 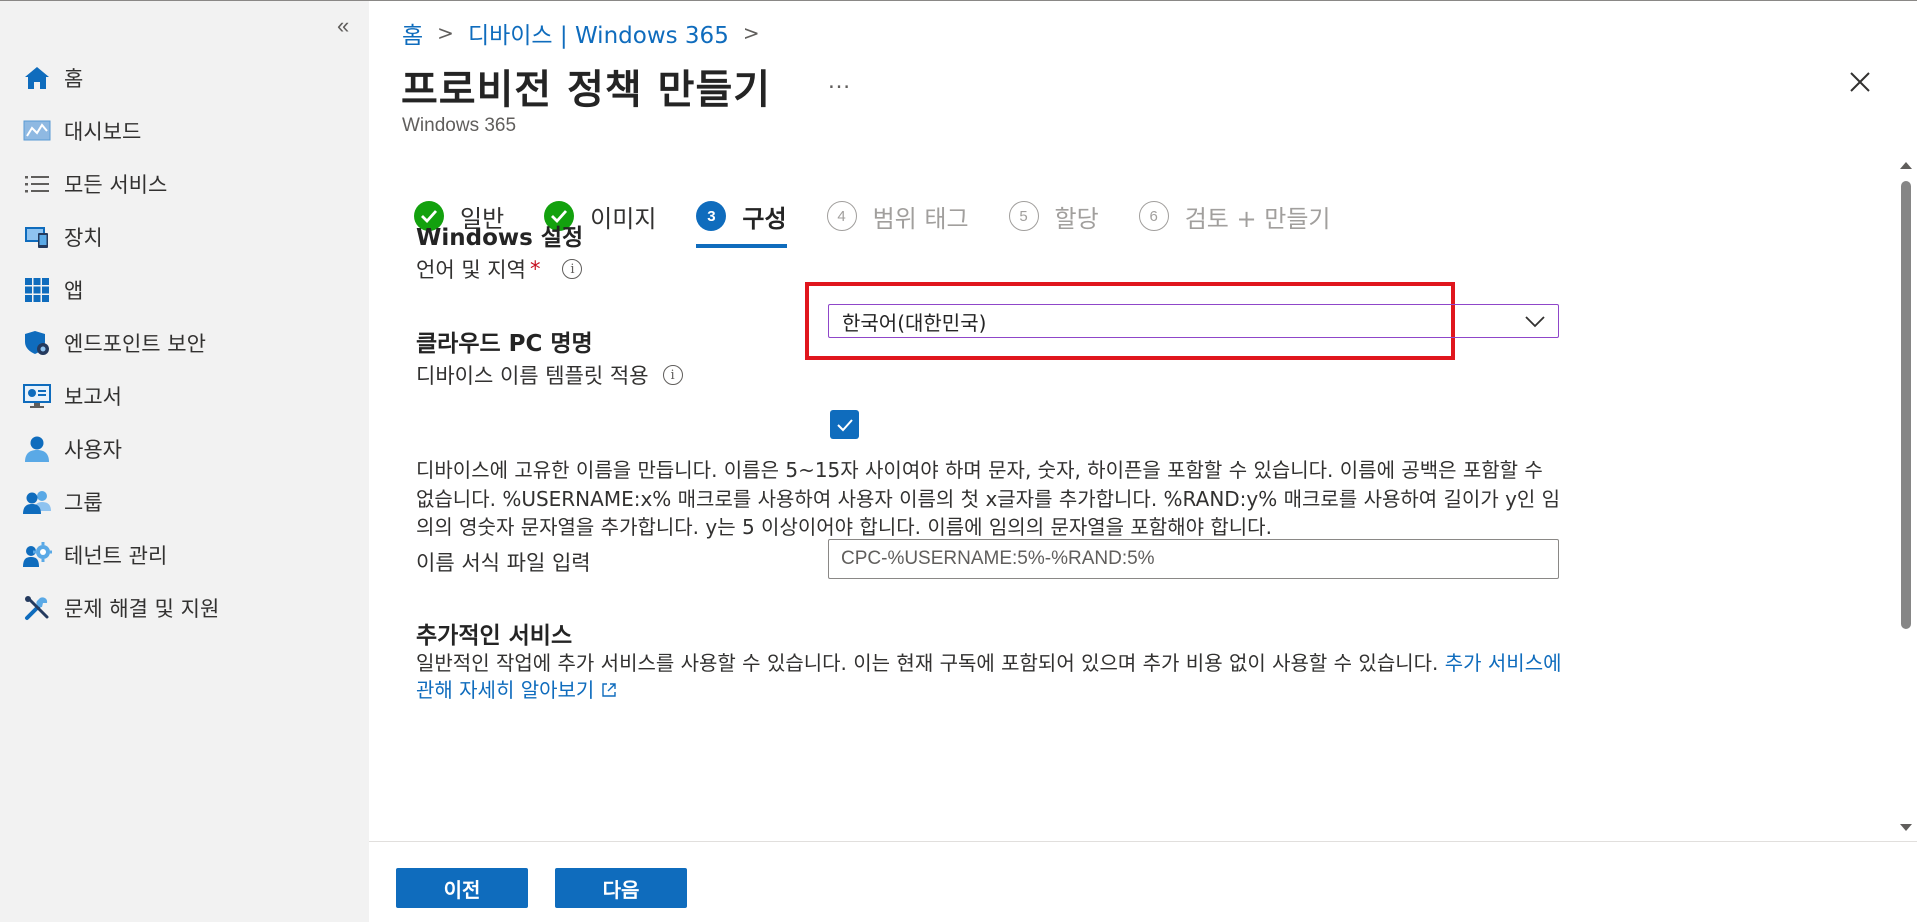 What do you see at coordinates (184, 236) in the screenshot?
I see `sidebar-item-devices: 장치` at bounding box center [184, 236].